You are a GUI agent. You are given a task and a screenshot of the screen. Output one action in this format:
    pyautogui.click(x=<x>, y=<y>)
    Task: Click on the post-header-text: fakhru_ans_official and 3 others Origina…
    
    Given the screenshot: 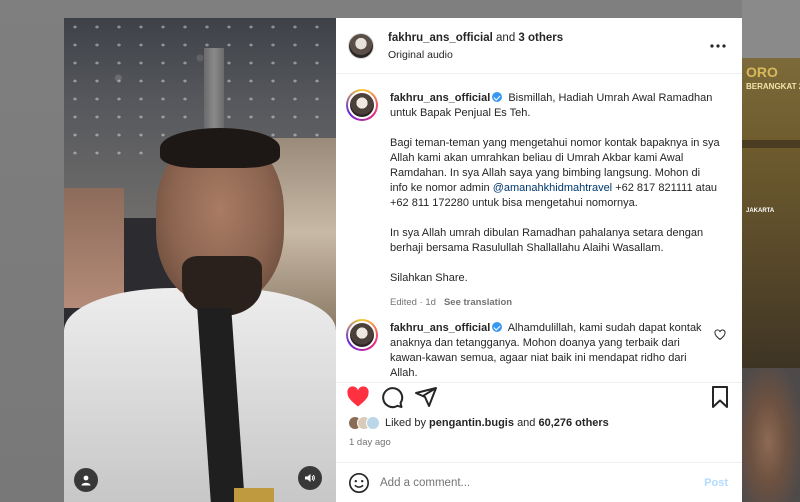 What is the action you would take?
    pyautogui.click(x=475, y=46)
    